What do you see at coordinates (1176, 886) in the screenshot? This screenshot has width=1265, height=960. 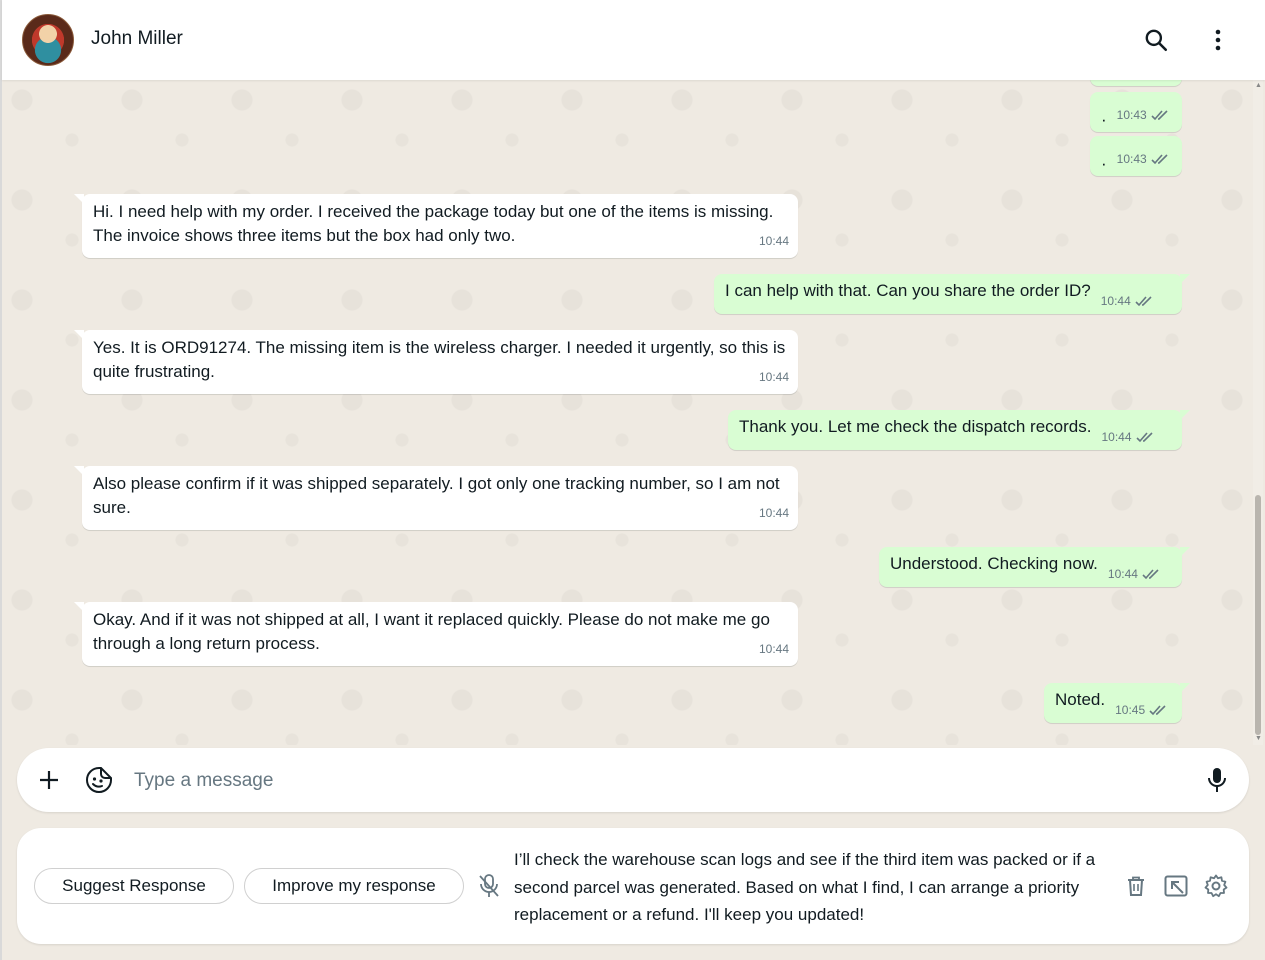 I see `insert-into-composer-icon` at bounding box center [1176, 886].